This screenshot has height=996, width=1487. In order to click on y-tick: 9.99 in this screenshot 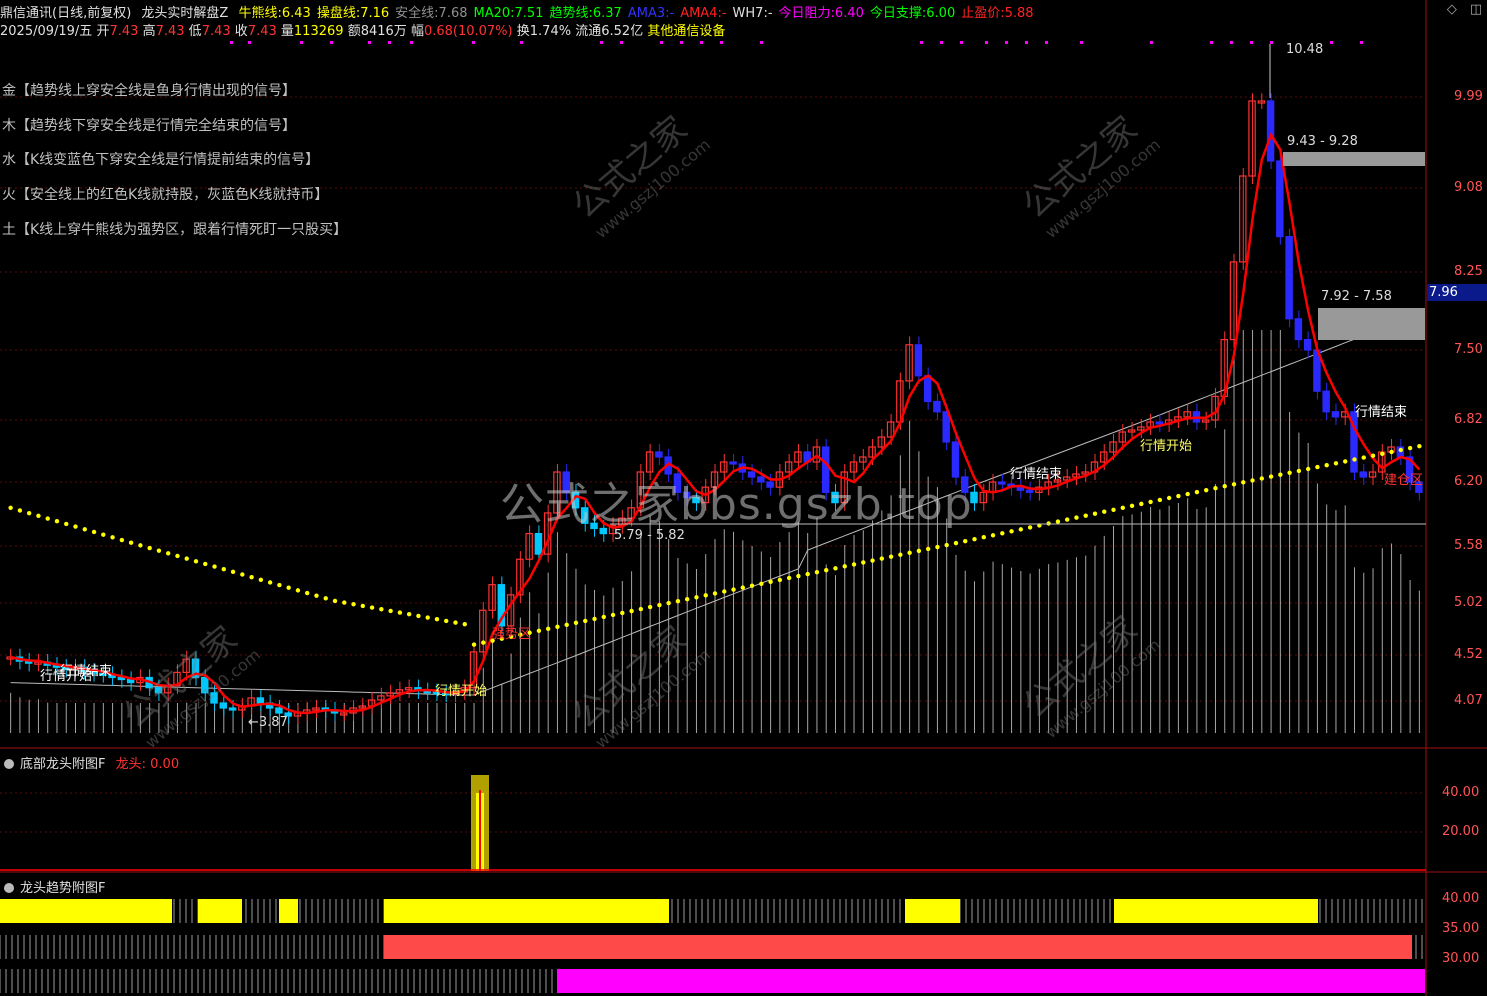, I will do `click(1468, 96)`.